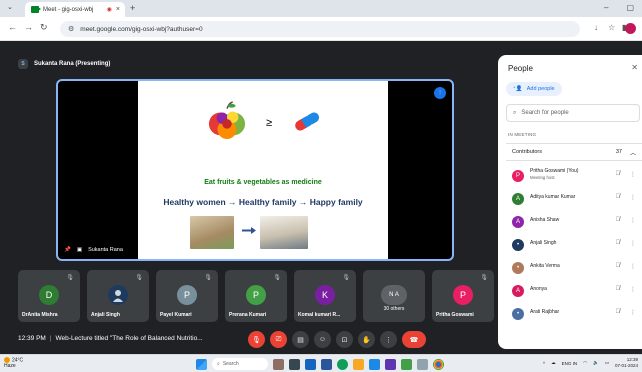 The width and height of the screenshot is (642, 372). Describe the element at coordinates (630, 28) in the screenshot. I see `profile-avatar` at that location.